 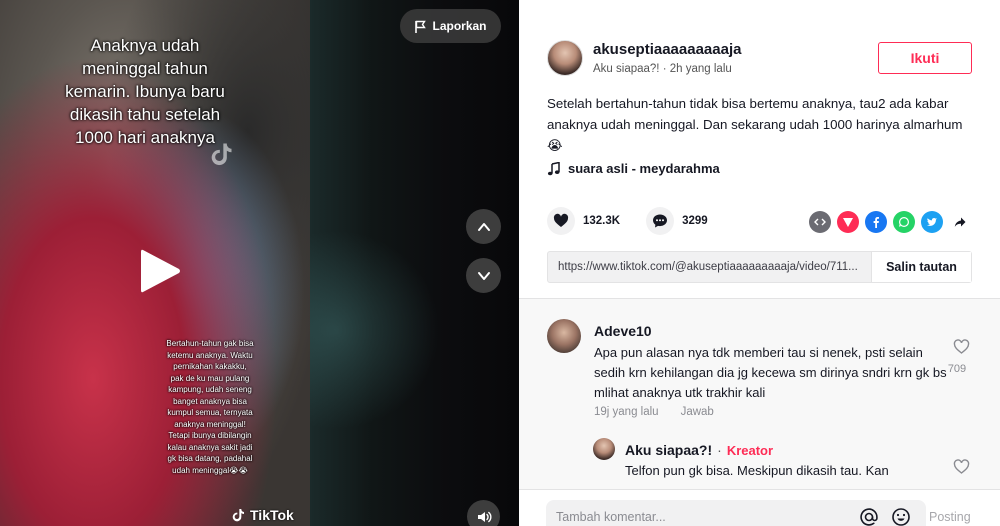 I want to click on embed-icon, so click(x=820, y=222).